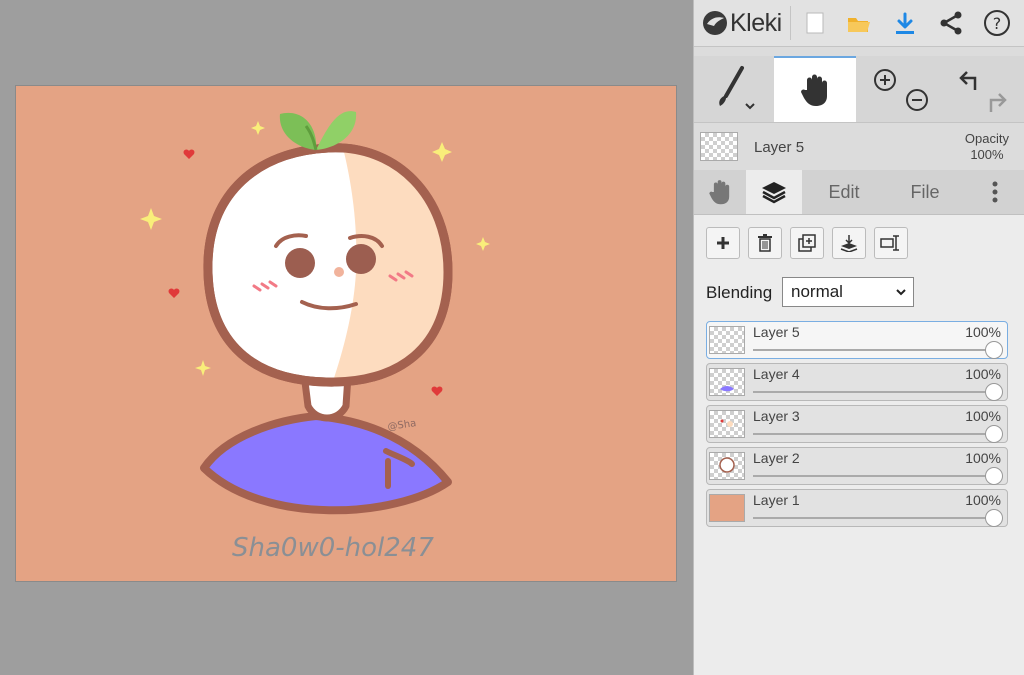 The height and width of the screenshot is (675, 1024). Describe the element at coordinates (402, 425) in the screenshot. I see `artist-watermark: @Sha` at that location.